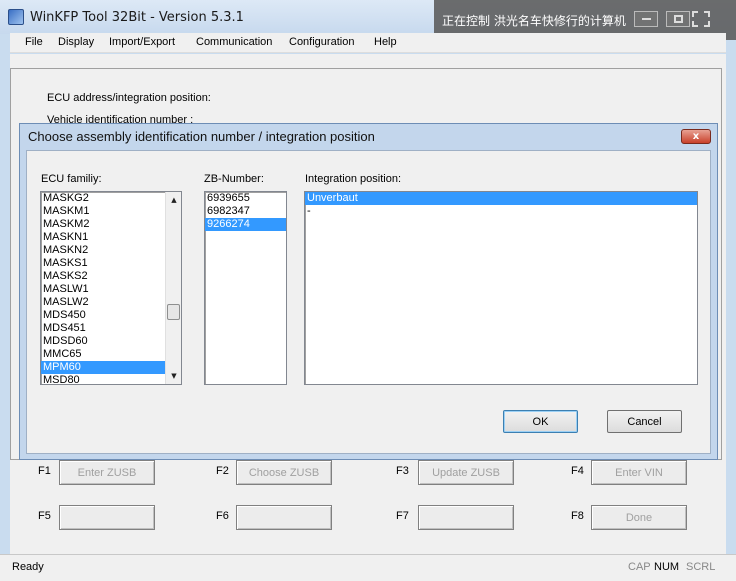  I want to click on f1-key-label: F1, so click(44, 471).